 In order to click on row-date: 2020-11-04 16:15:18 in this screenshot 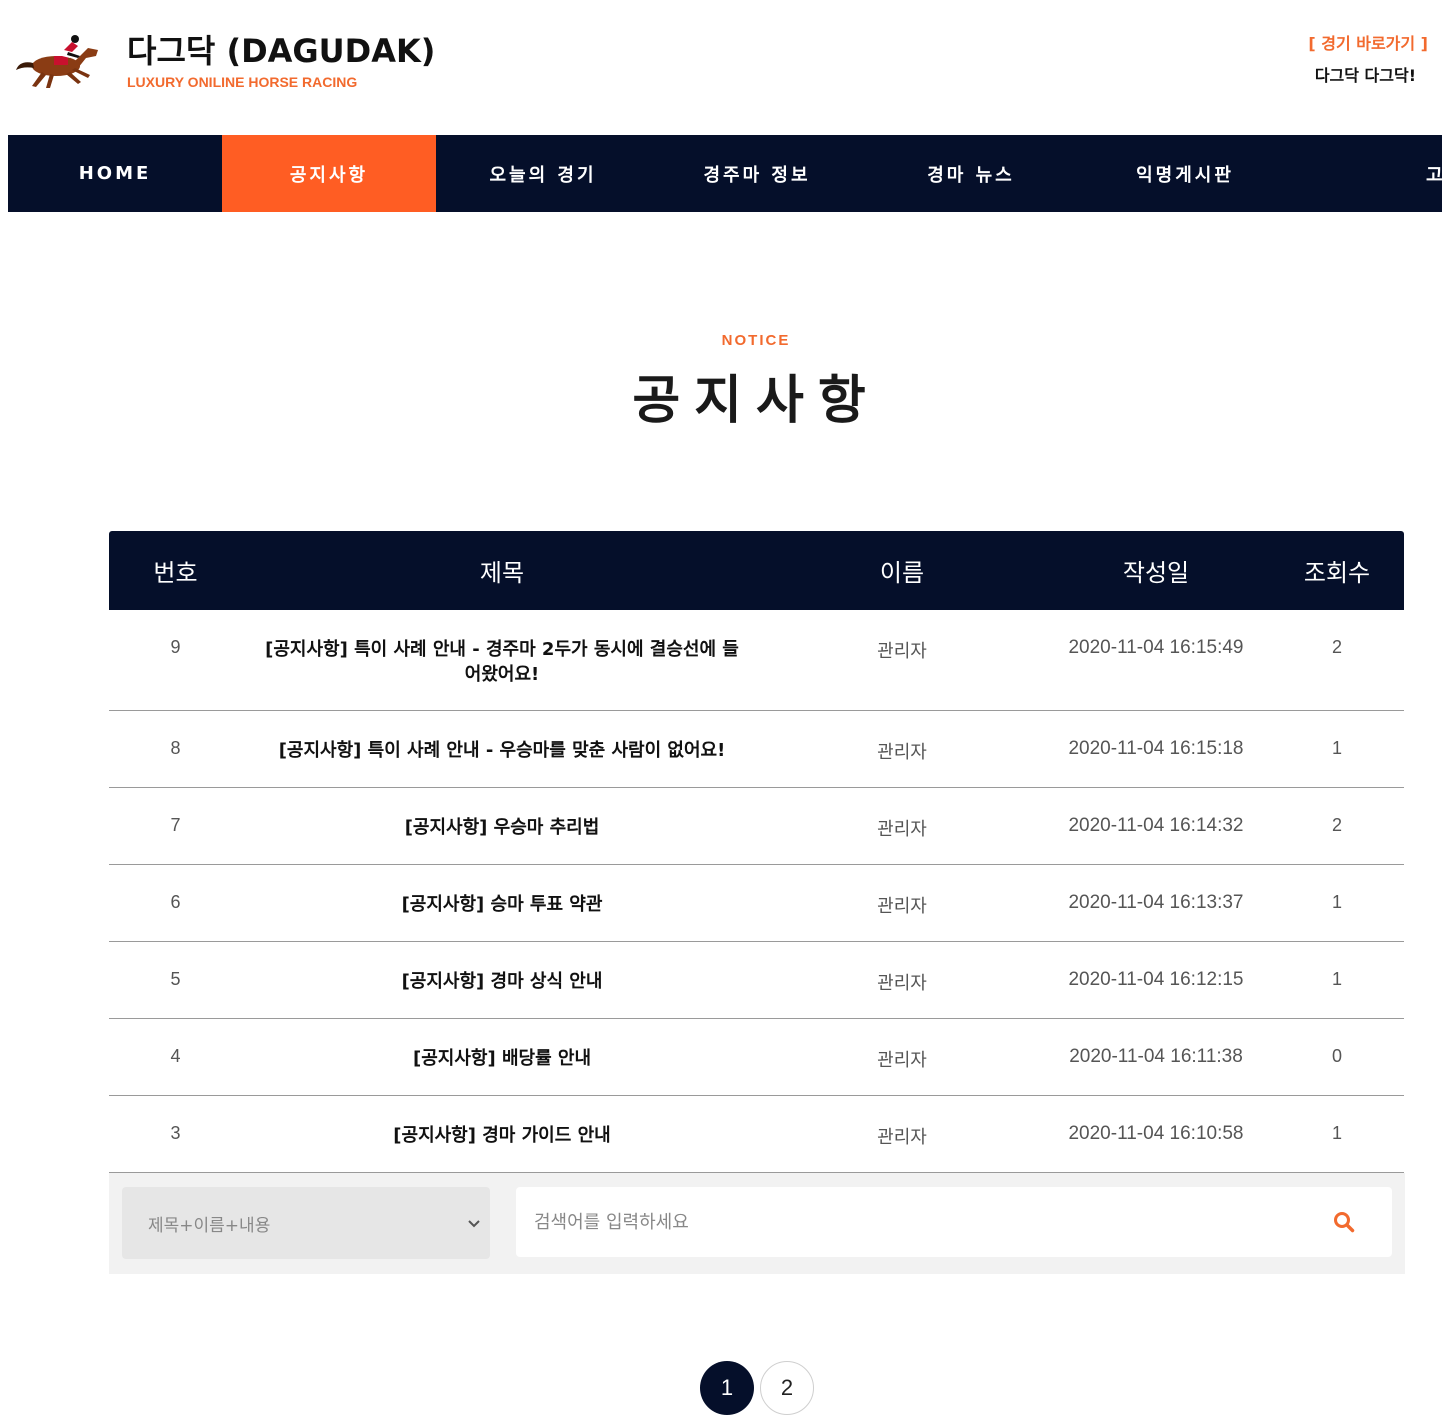, I will do `click(1156, 748)`.